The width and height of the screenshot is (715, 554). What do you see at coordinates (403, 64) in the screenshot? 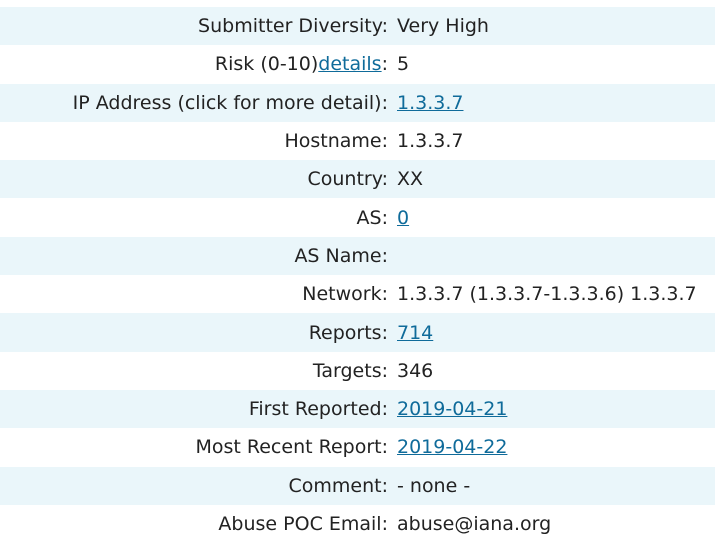
I see `value-risk: 5` at bounding box center [403, 64].